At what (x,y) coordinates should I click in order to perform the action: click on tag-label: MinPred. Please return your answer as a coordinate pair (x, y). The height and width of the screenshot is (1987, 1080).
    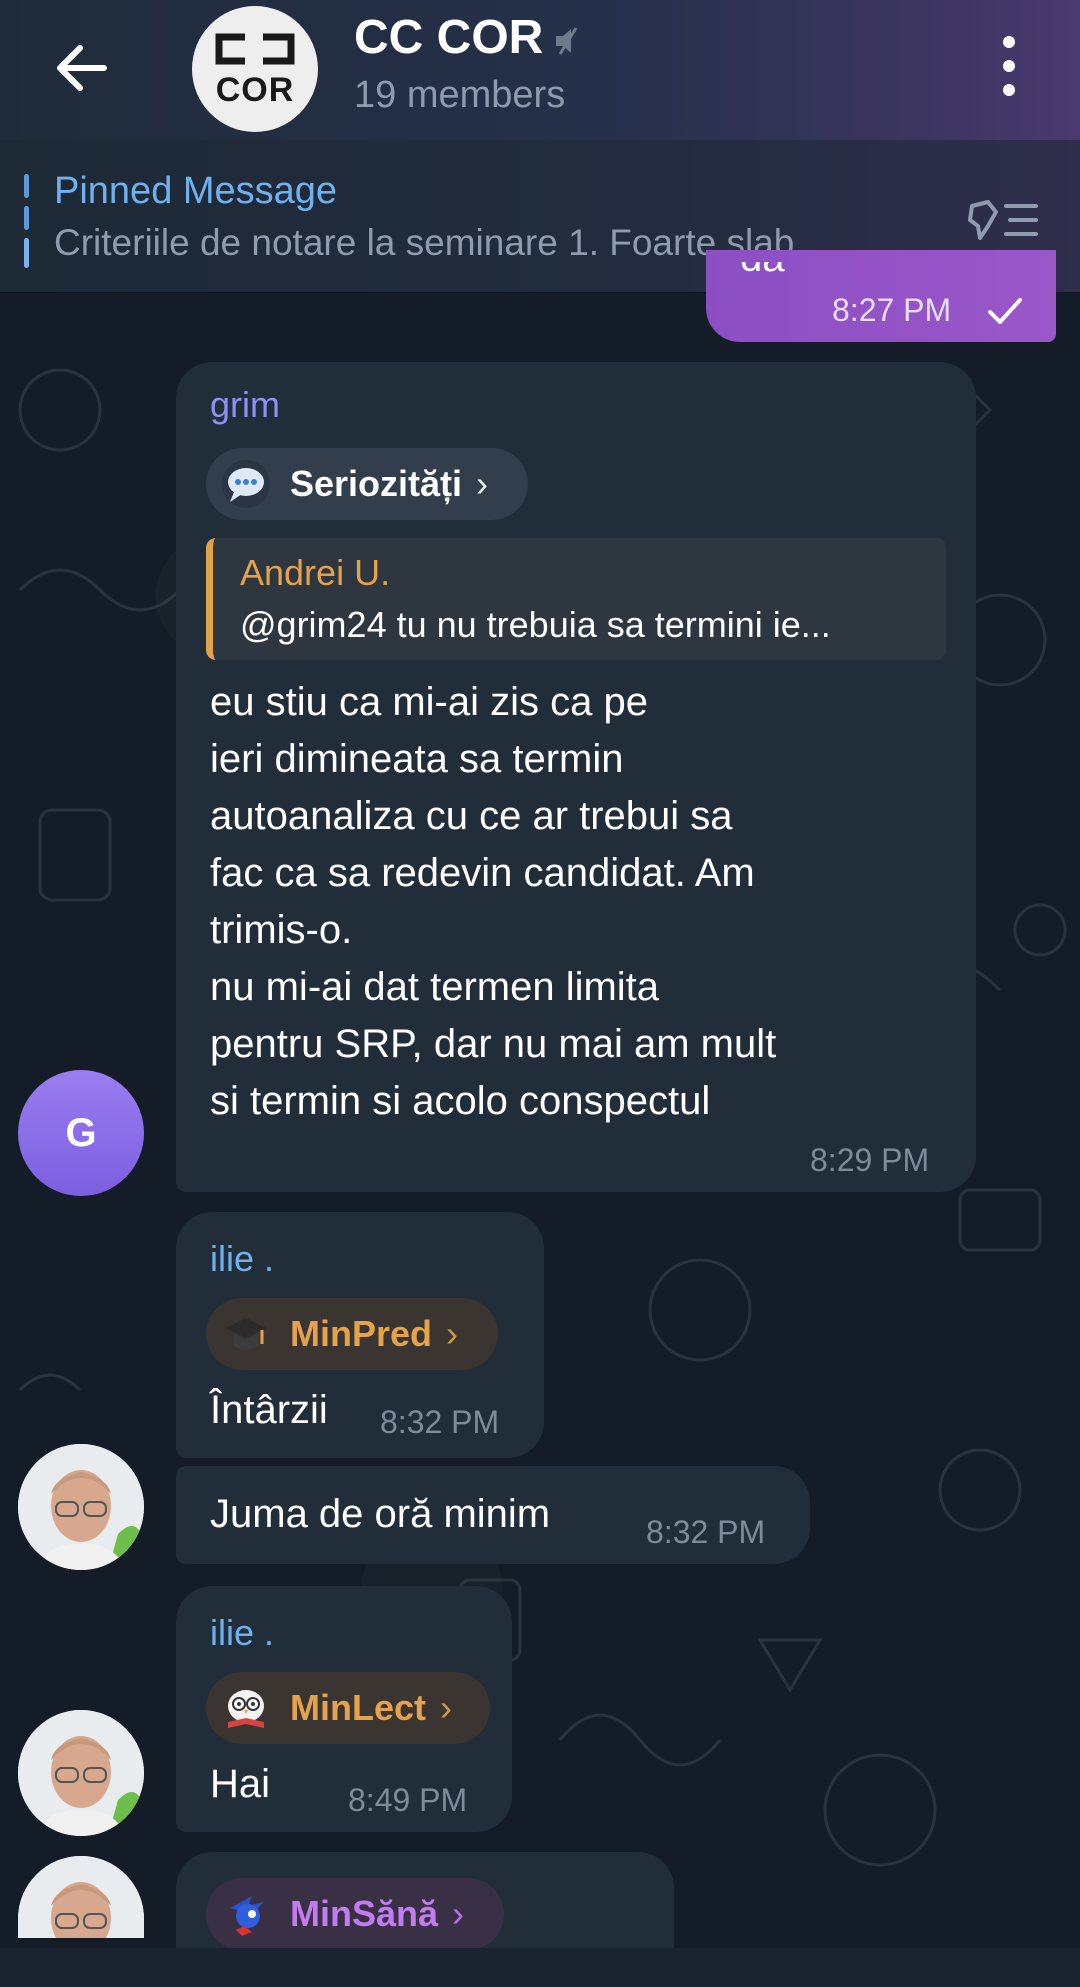
    Looking at the image, I should click on (361, 1333).